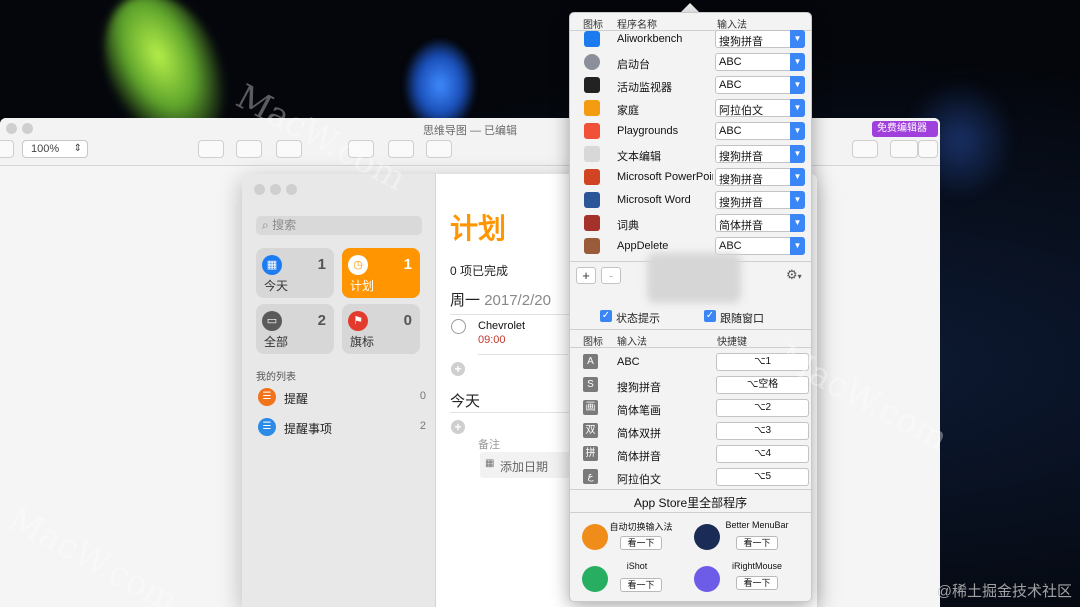  Describe the element at coordinates (422, 426) in the screenshot. I see `list-count: 2` at that location.